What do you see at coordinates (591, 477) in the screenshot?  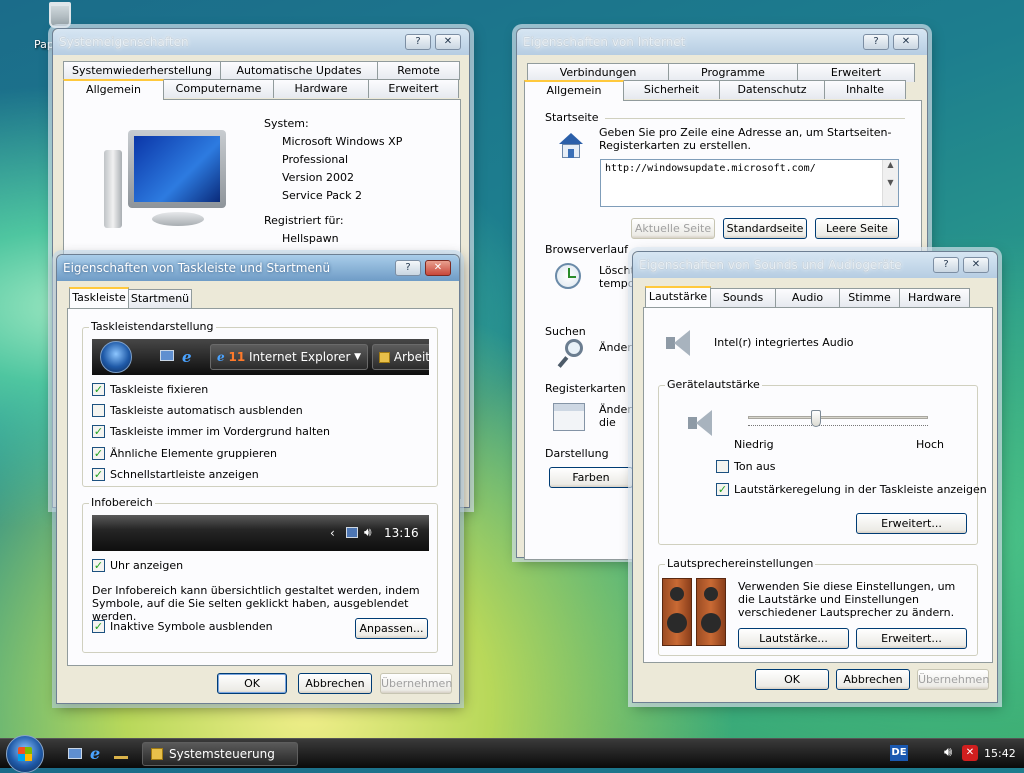 I see `colors-button: Farben` at bounding box center [591, 477].